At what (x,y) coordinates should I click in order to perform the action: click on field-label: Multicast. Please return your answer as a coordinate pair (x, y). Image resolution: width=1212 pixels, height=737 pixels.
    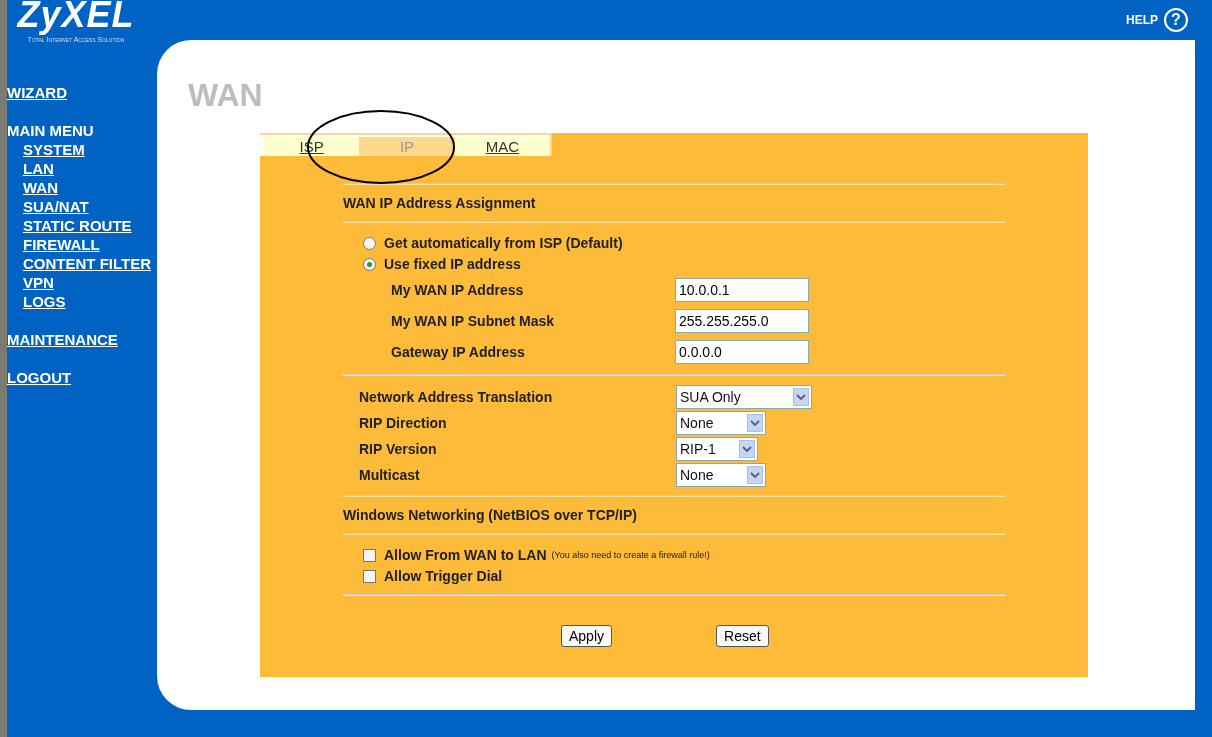
    Looking at the image, I should click on (390, 475).